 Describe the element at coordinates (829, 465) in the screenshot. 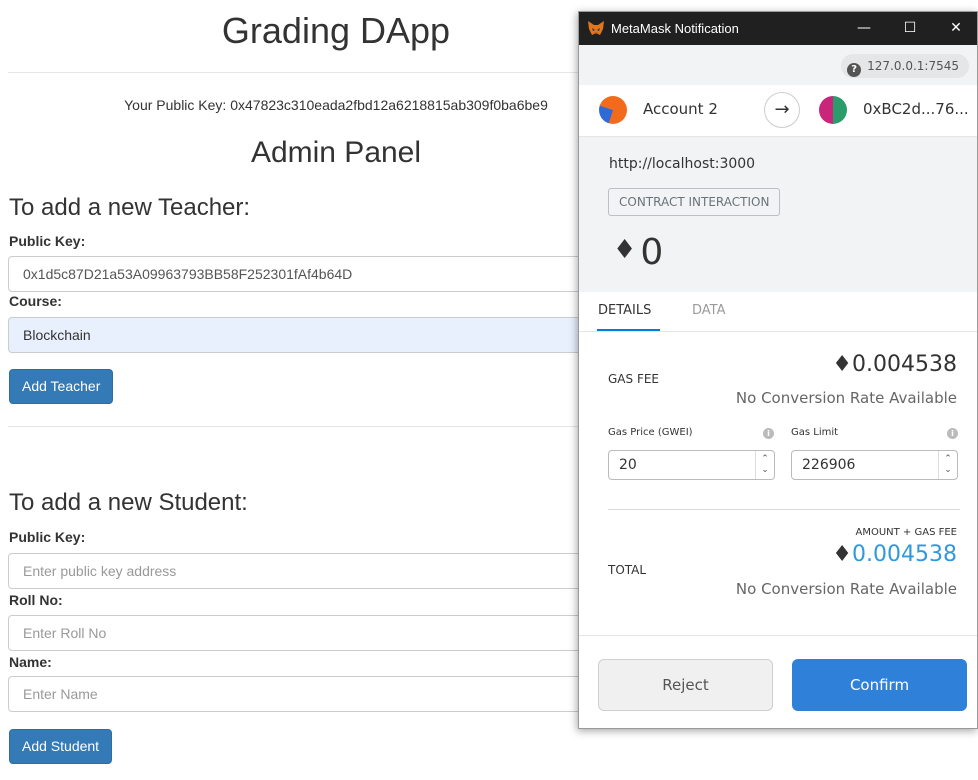

I see `gas-limit-value: 226906` at that location.